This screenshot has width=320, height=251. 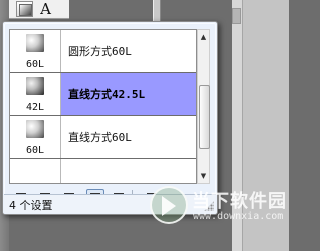 I want to click on watermark-url: www.downxia.com, so click(x=238, y=216).